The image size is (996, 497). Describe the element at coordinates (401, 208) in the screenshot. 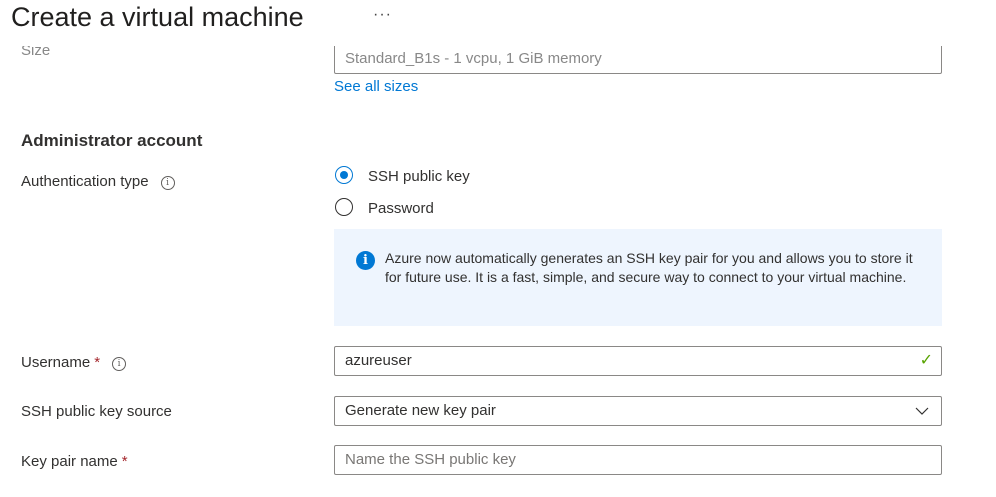

I see `radio-password-label: Password` at that location.